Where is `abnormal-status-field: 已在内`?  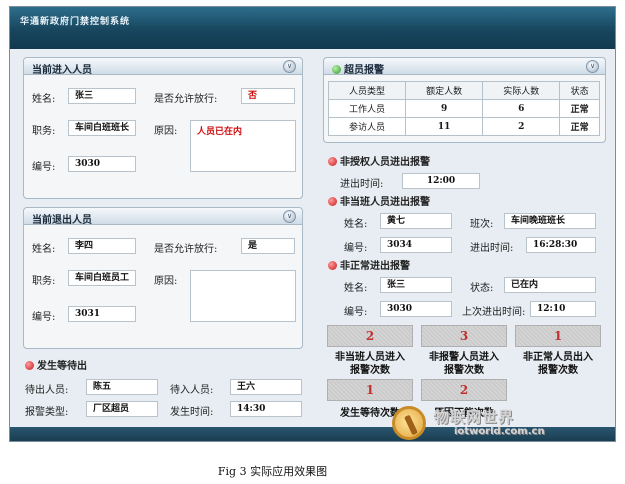
abnormal-status-field: 已在内 is located at coordinates (550, 285).